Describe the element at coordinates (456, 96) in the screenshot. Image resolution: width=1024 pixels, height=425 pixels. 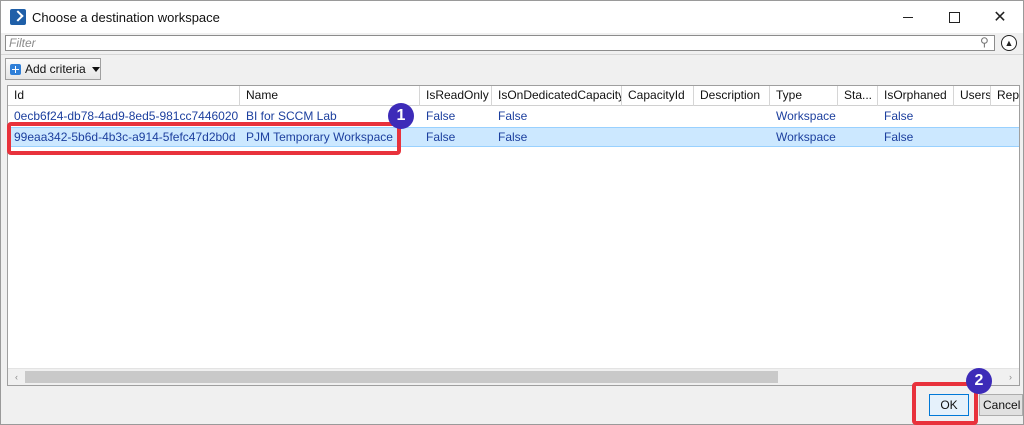
I see `column-header-isreadonly: IsReadOnly` at that location.